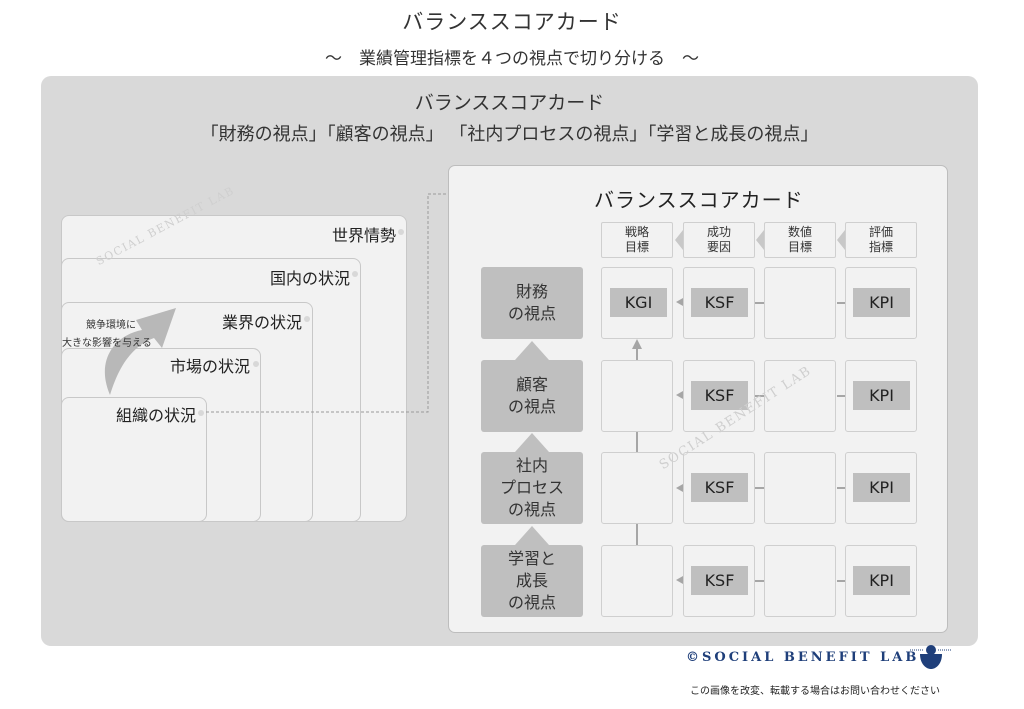 Image resolution: width=1024 pixels, height=709 pixels. I want to click on column-header-line: 数値, so click(799, 232).